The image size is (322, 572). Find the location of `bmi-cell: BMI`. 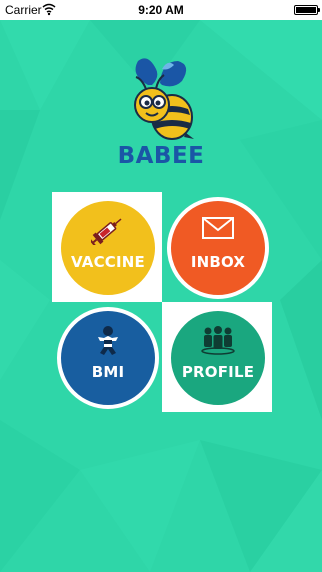

bmi-cell: BMI is located at coordinates (107, 357).